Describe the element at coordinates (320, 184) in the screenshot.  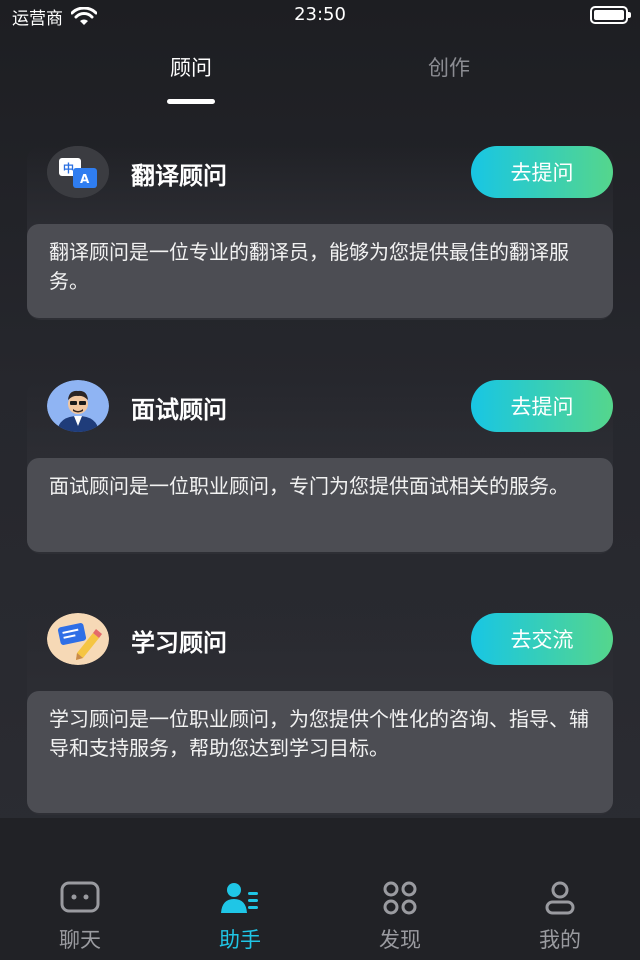
I see `card-header: 中 A 翻译顾问 去提问` at that location.